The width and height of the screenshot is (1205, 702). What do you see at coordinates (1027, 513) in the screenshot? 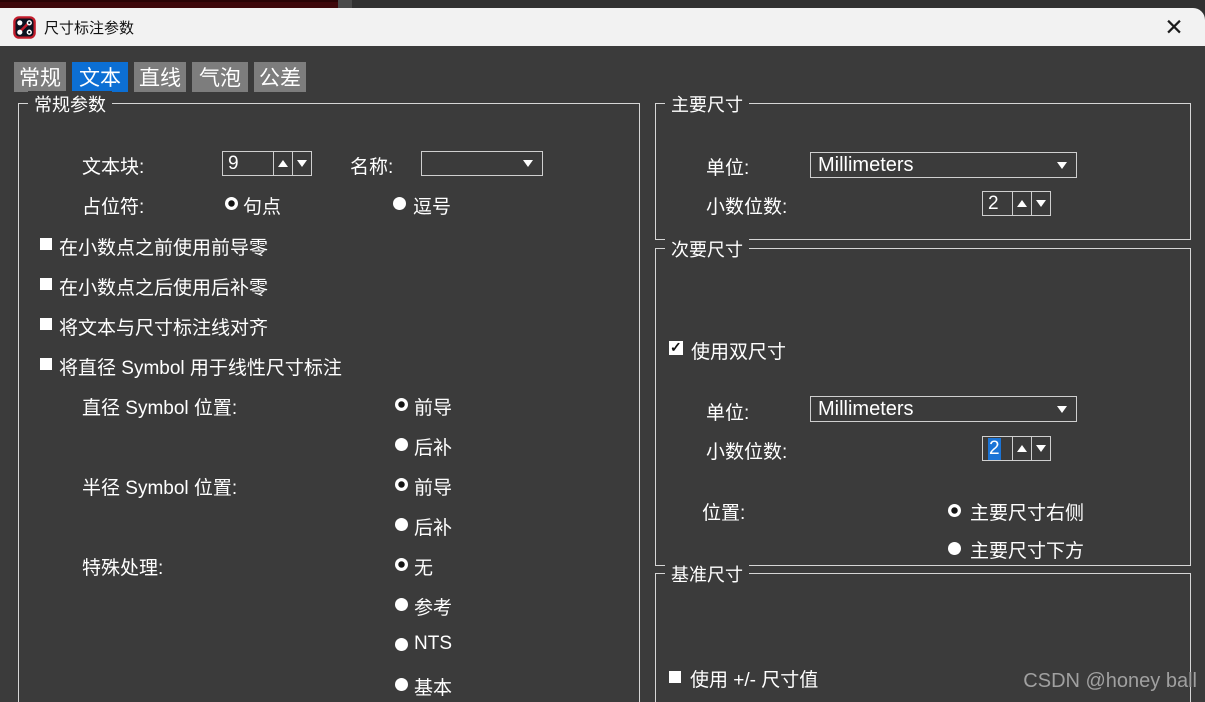
I see `radio-position-right-label: 主要尺寸右侧` at bounding box center [1027, 513].